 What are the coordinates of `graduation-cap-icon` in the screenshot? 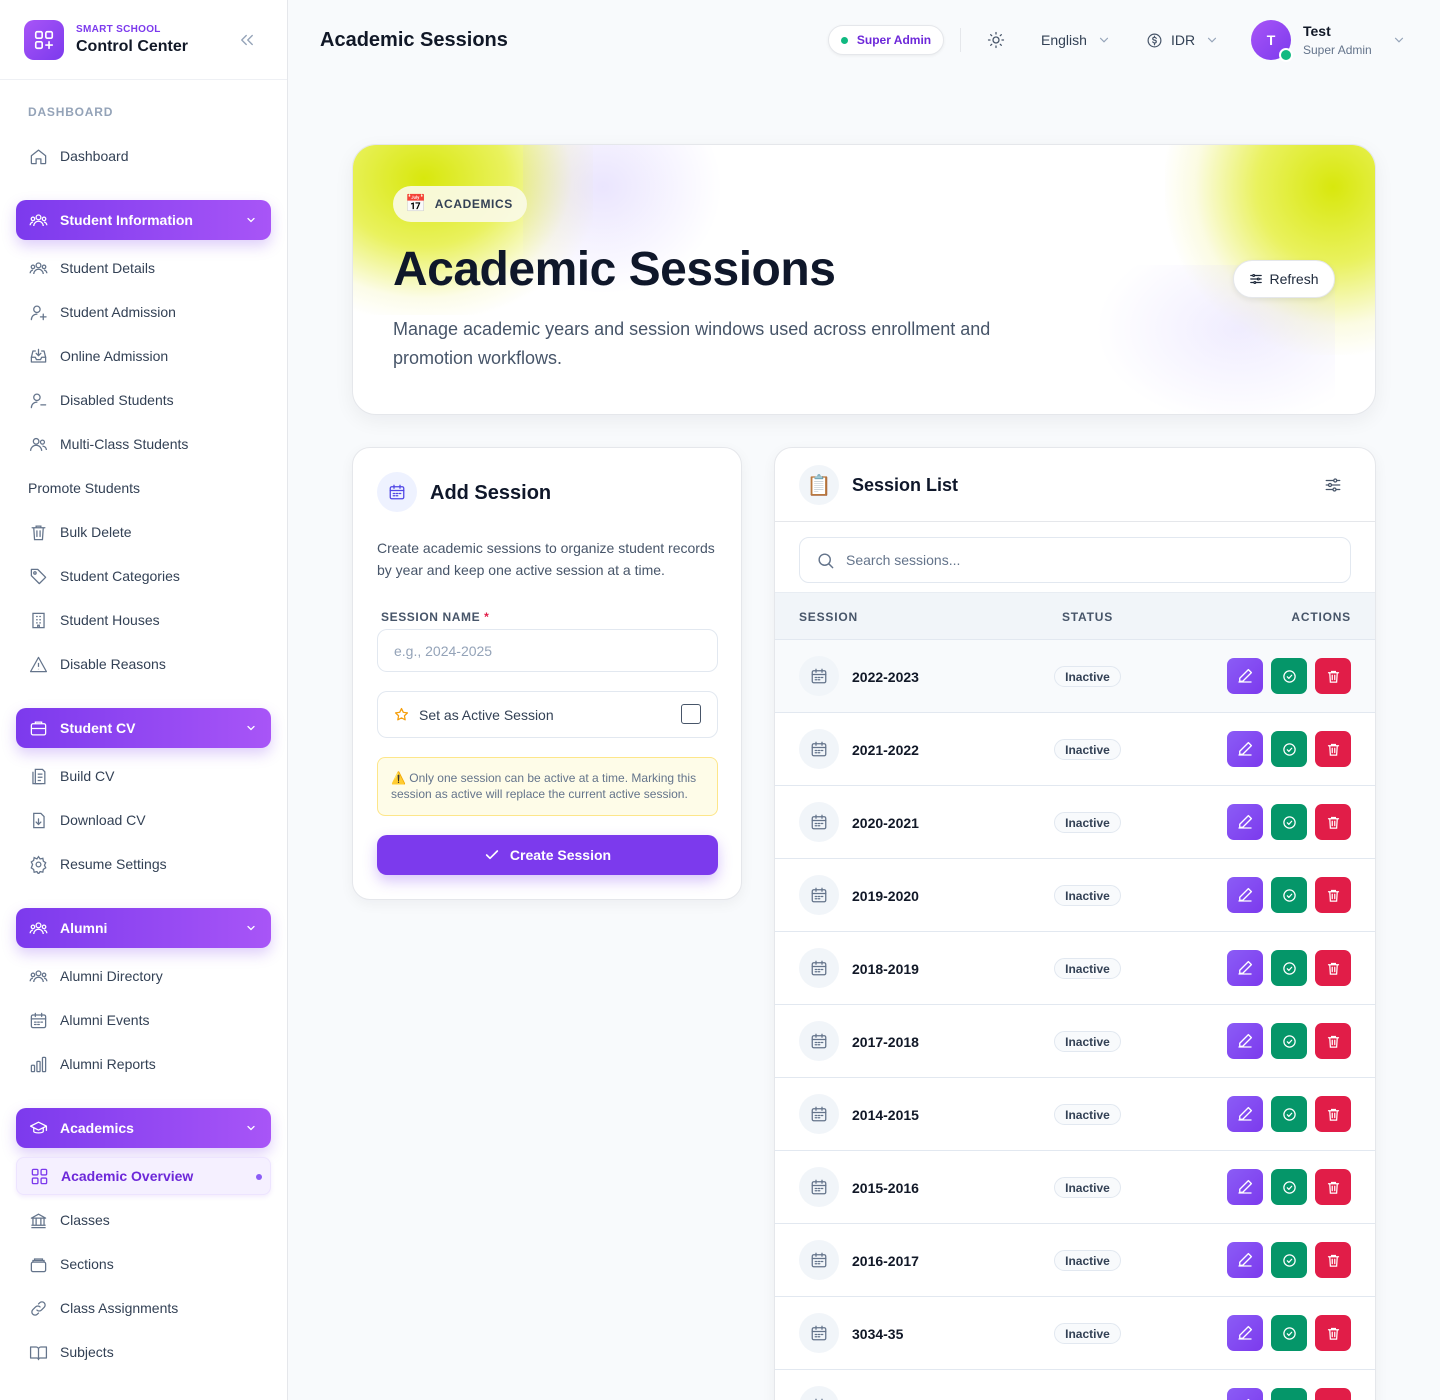 It's located at (38, 1128).